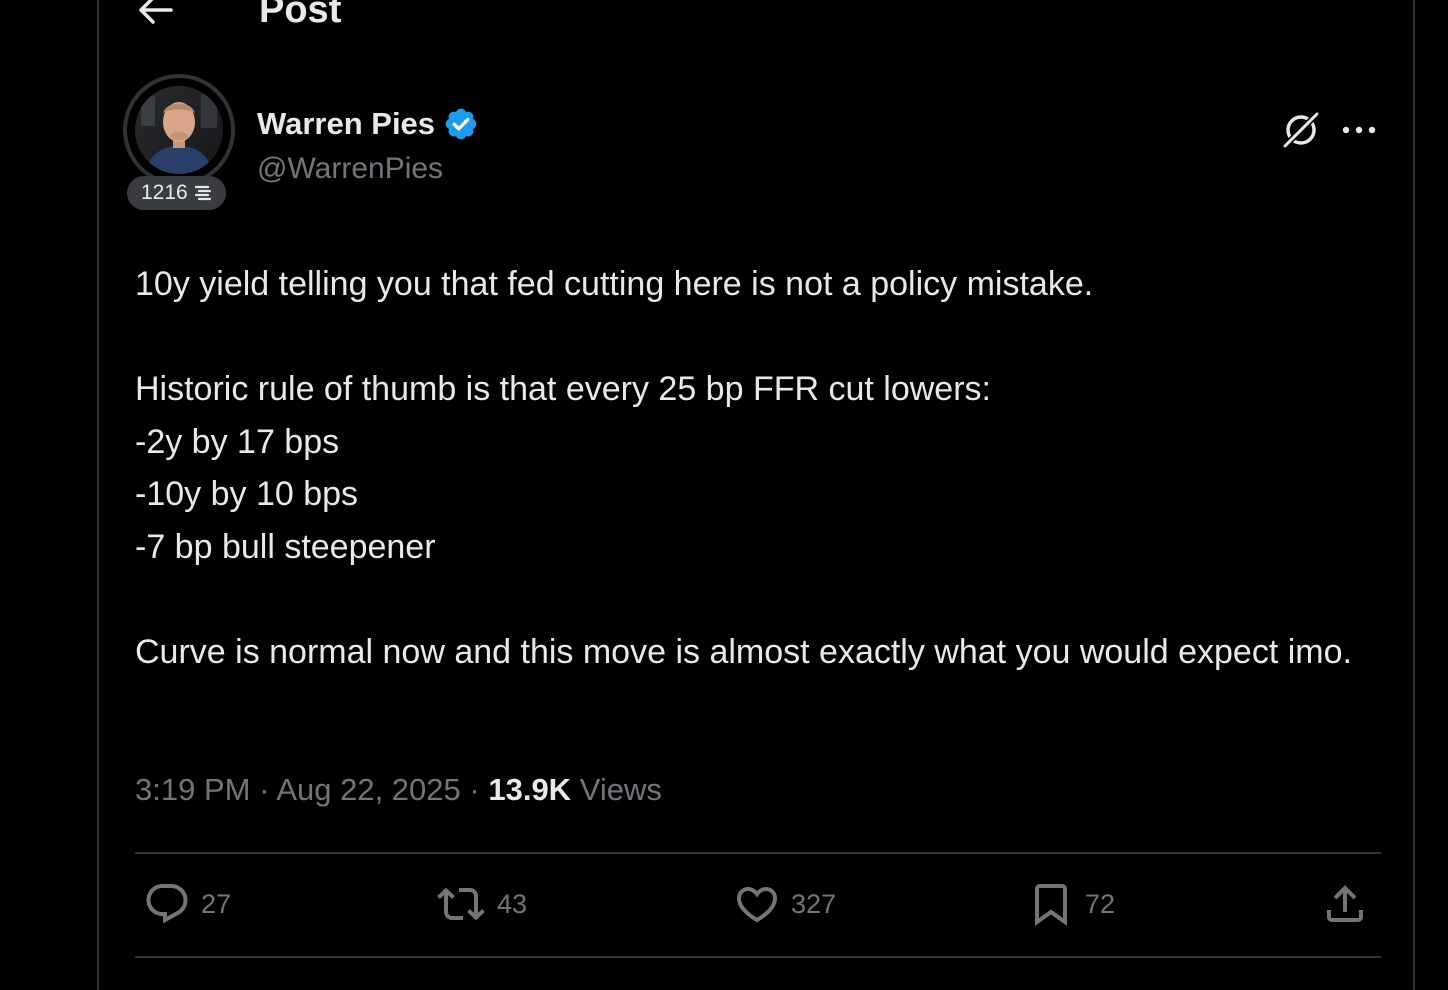 This screenshot has height=990, width=1448. I want to click on bookmark-button: 72, so click(1071, 904).